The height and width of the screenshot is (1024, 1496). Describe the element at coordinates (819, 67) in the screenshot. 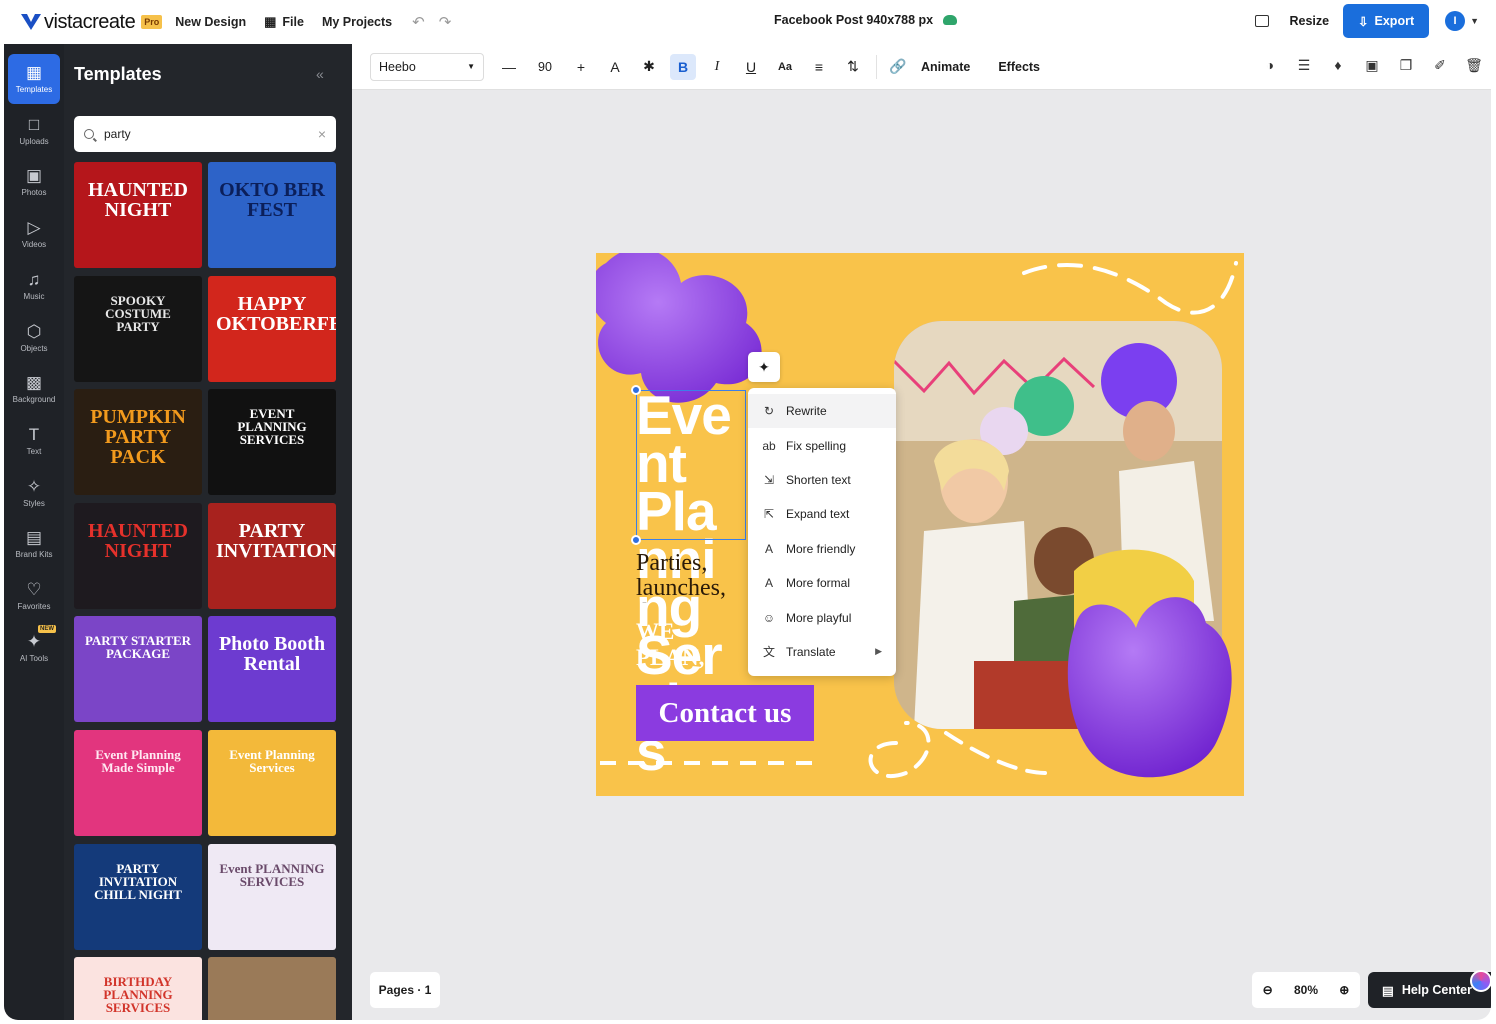

I see `align-icon: ≡` at that location.